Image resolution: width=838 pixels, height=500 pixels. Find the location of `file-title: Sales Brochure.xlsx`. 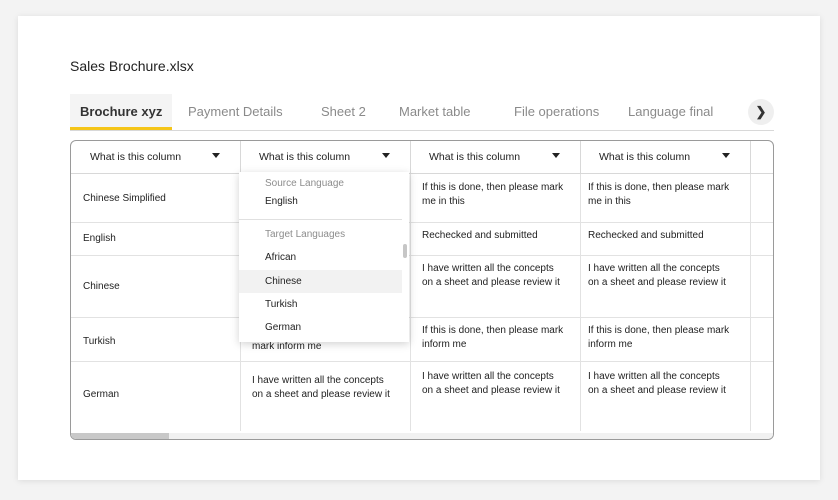

file-title: Sales Brochure.xlsx is located at coordinates (132, 66).